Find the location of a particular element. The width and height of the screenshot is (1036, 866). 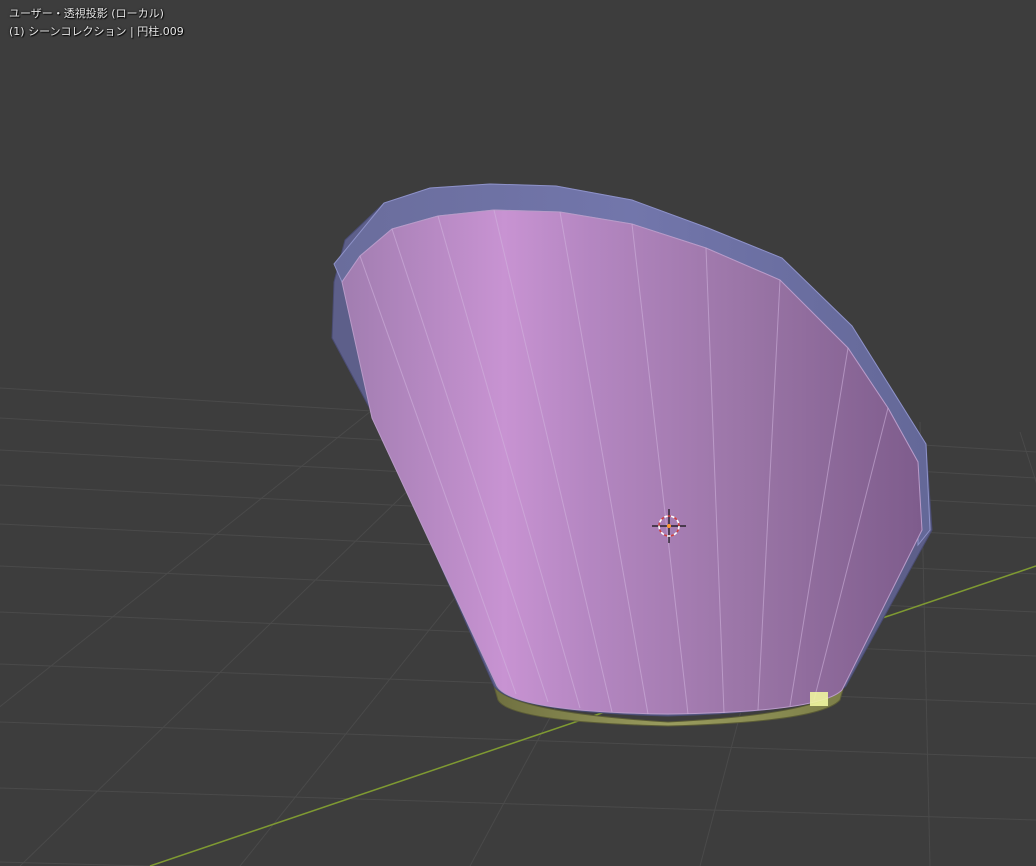

collection-info-label: (1) シーンコレクション | 円柱.009 is located at coordinates (96, 31).